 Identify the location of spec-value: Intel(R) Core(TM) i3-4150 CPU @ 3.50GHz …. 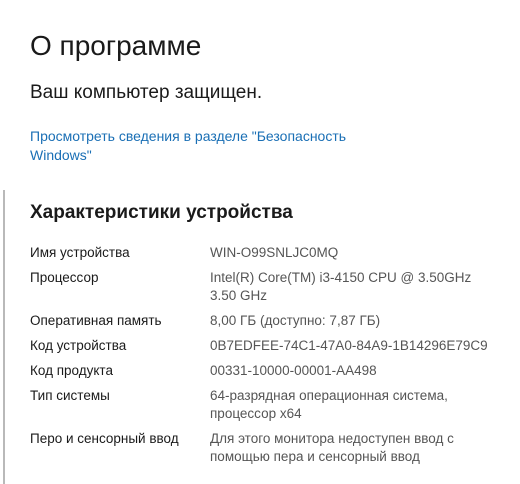
(341, 286).